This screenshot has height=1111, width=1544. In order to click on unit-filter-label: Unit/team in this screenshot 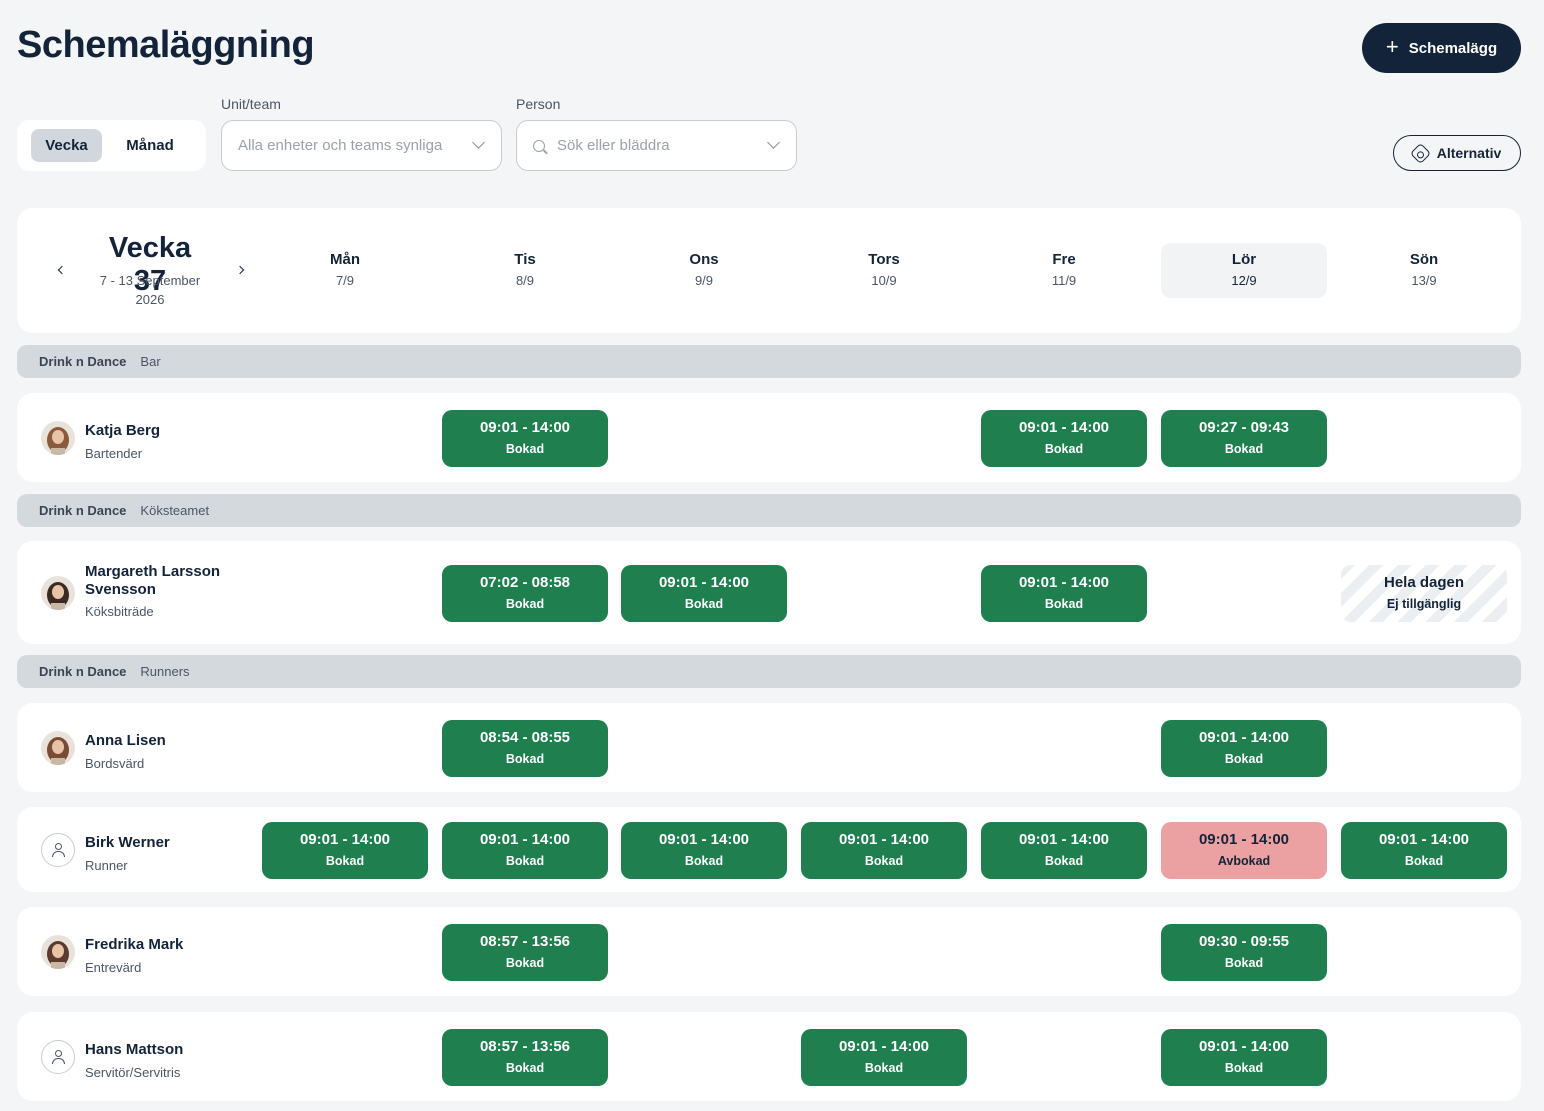, I will do `click(251, 104)`.